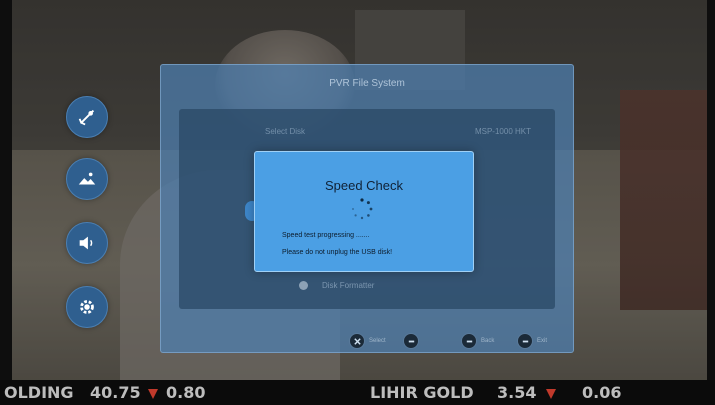 Image resolution: width=715 pixels, height=405 pixels. What do you see at coordinates (364, 185) in the screenshot?
I see `dialog-title: Speed Check` at bounding box center [364, 185].